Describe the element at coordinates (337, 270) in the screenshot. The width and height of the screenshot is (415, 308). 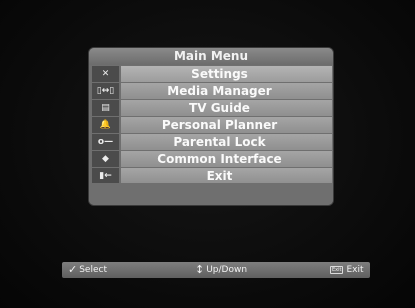
I see `exit-key-icon: Exit` at that location.